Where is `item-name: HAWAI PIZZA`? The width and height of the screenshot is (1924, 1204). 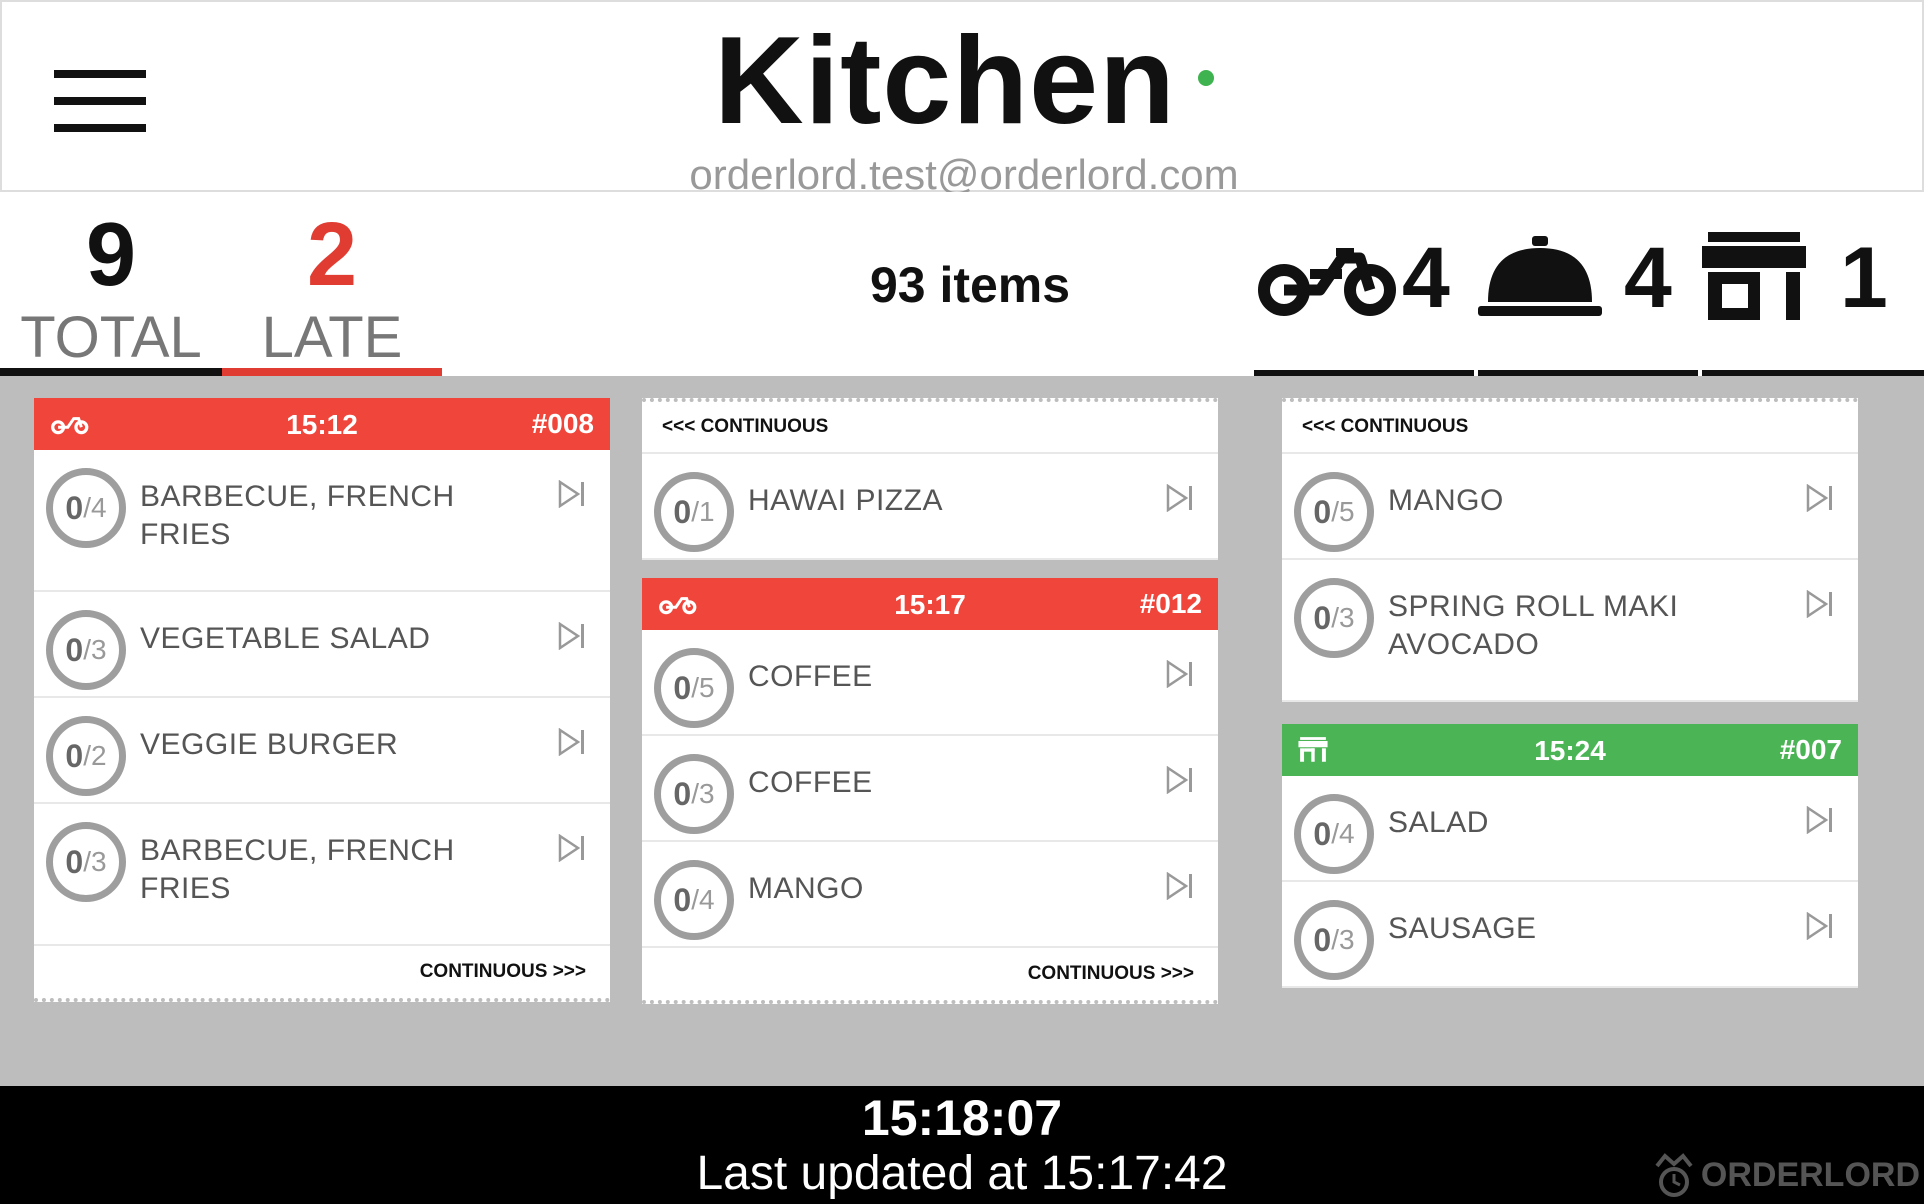 item-name: HAWAI PIZZA is located at coordinates (845, 500).